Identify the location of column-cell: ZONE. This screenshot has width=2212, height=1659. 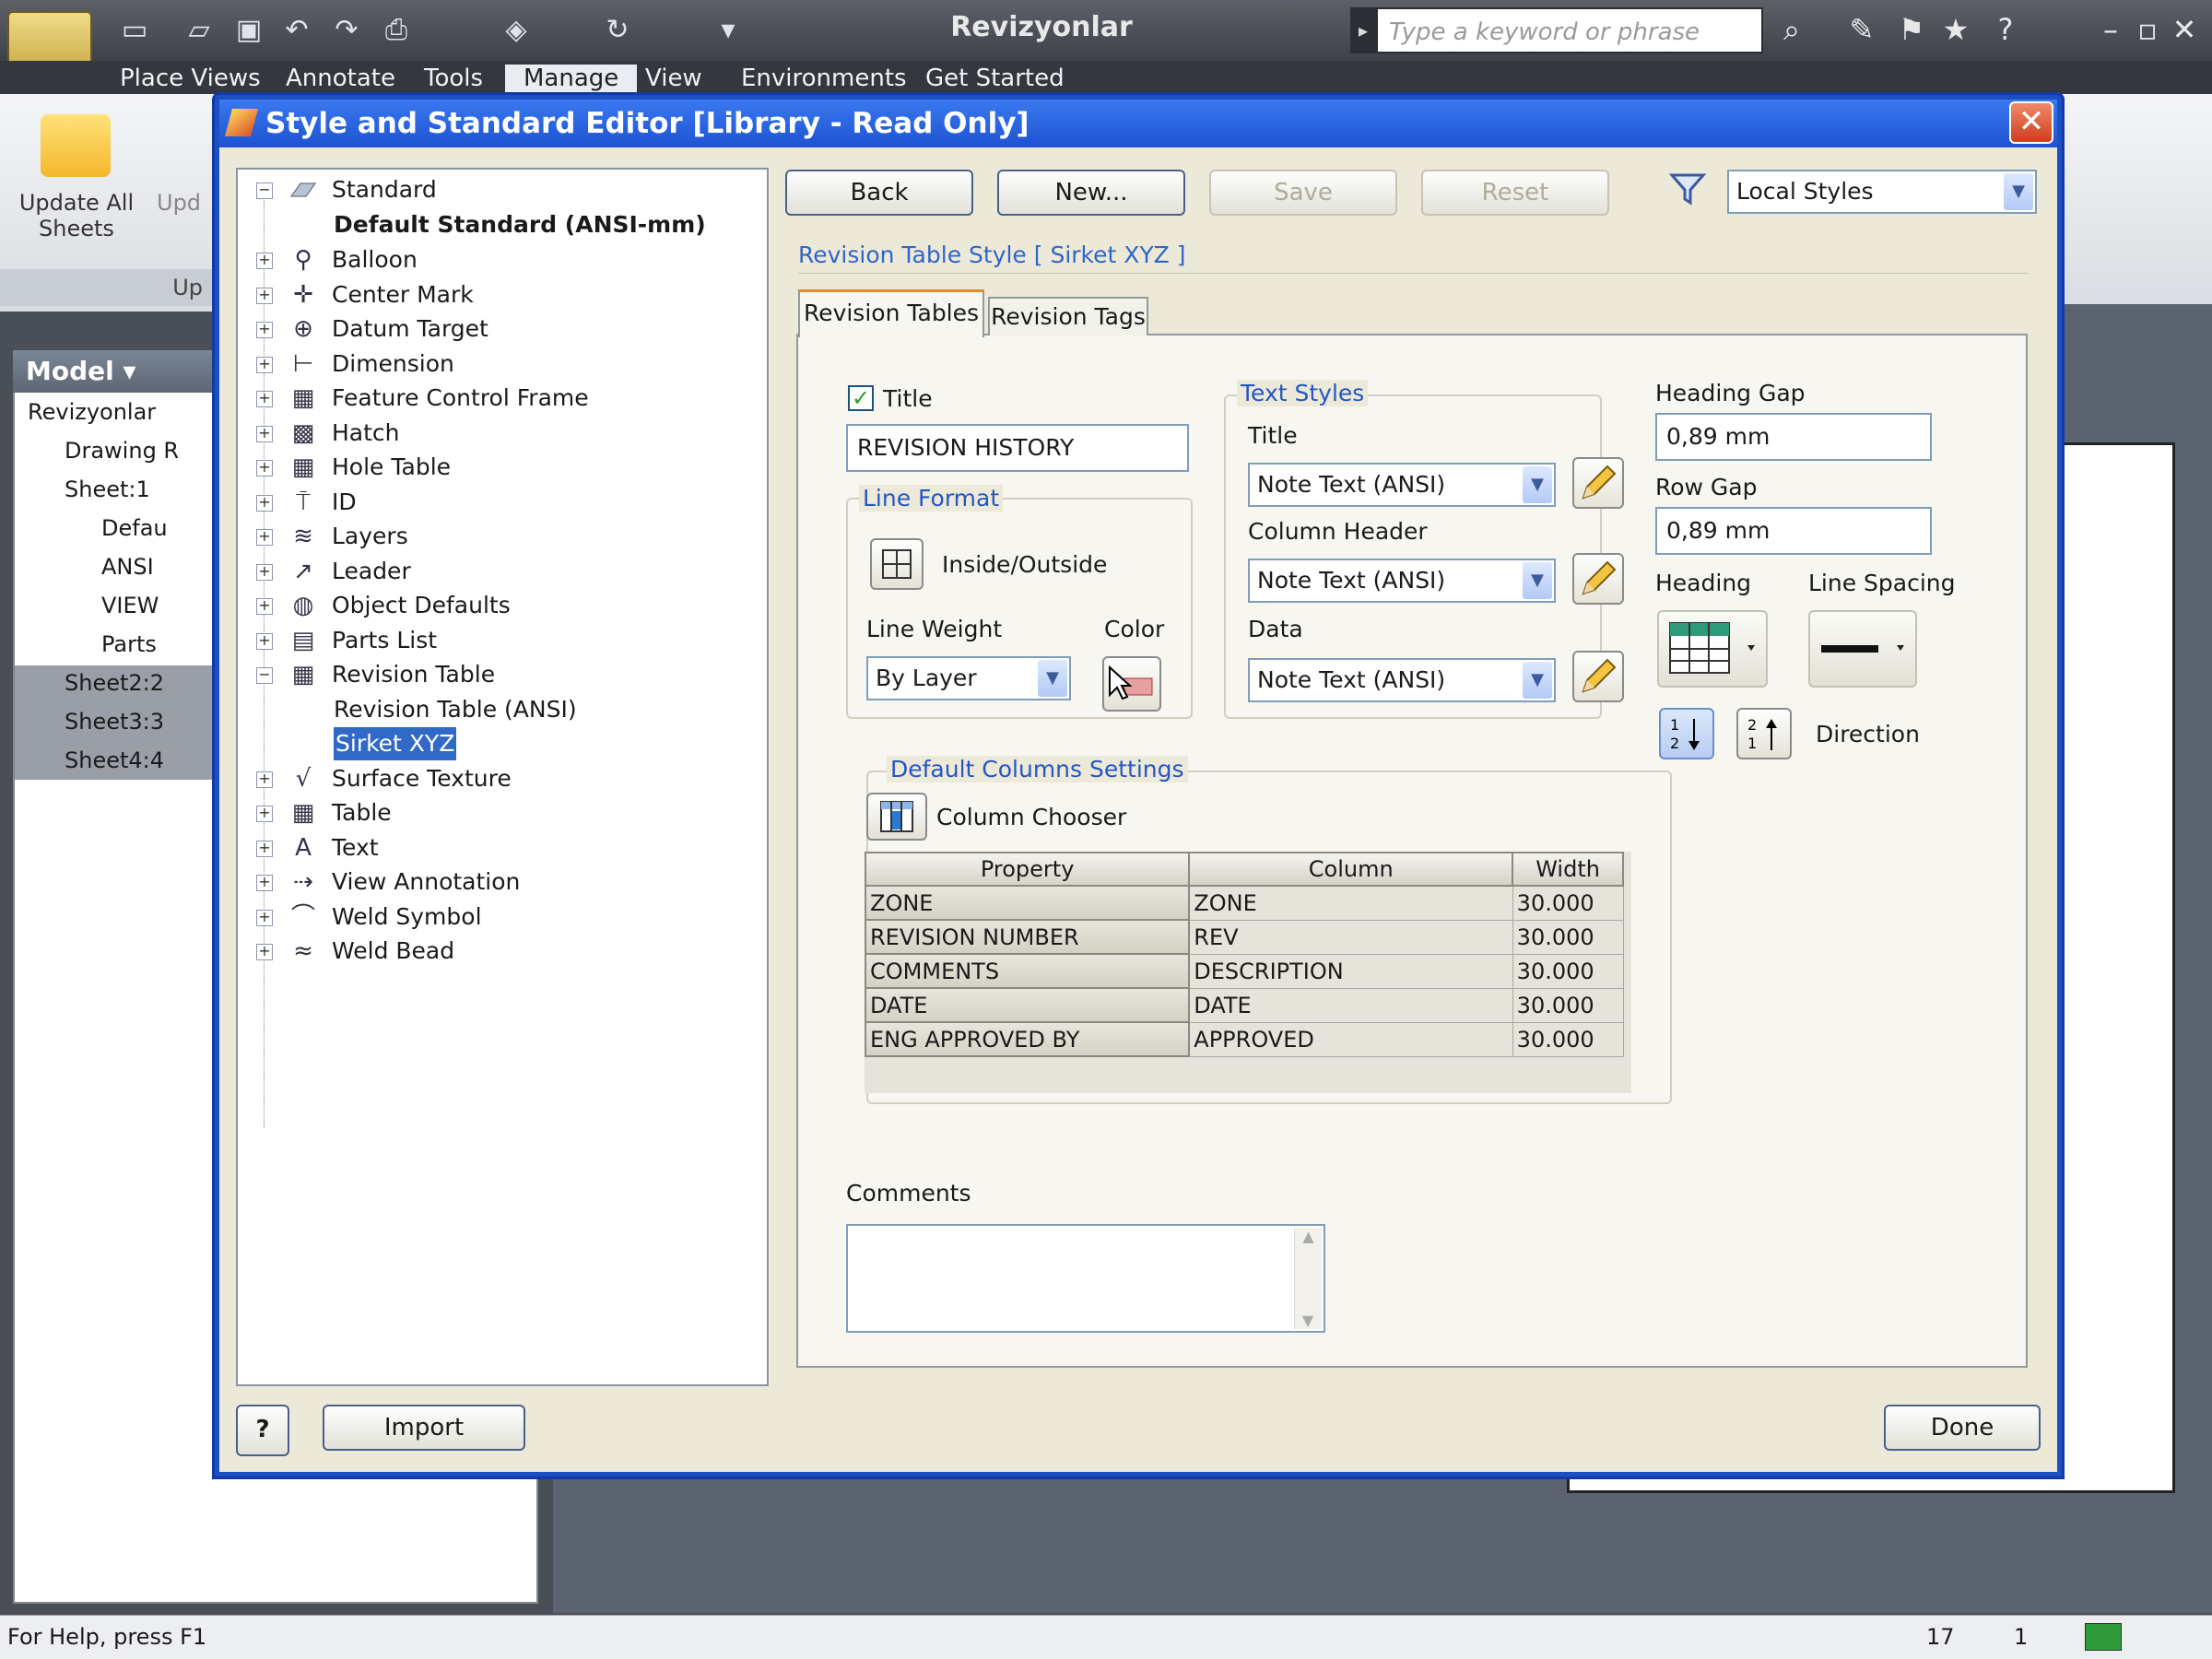
(1350, 903).